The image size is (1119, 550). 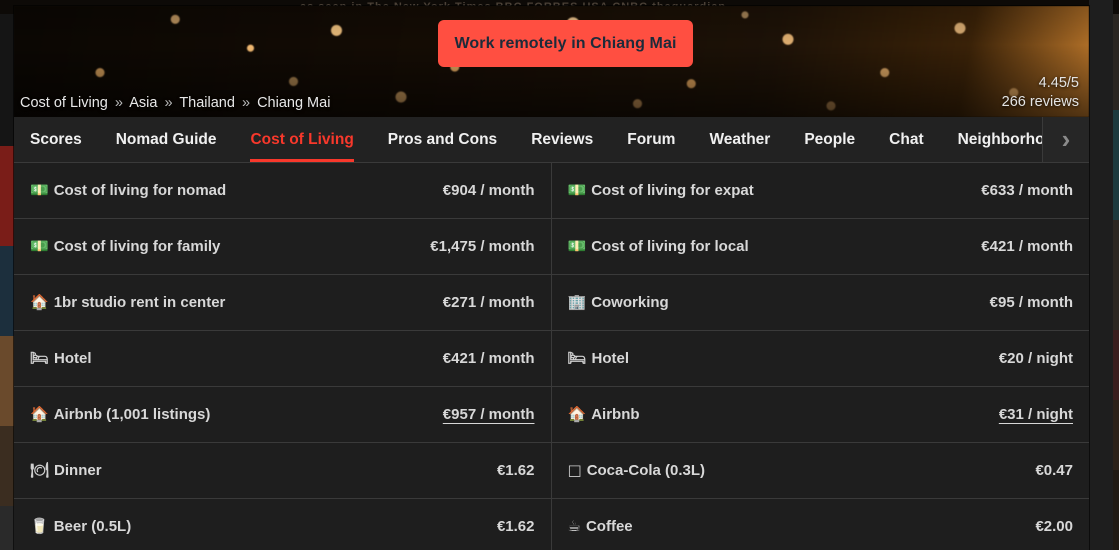 I want to click on cost-row-label: Cost of living for nomad, so click(x=140, y=190).